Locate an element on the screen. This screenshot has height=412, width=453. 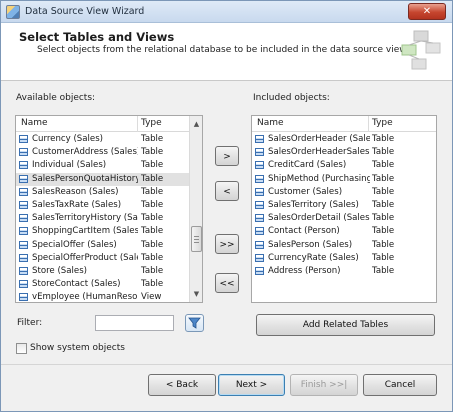
page-title: Select Tables and Views is located at coordinates (97, 37).